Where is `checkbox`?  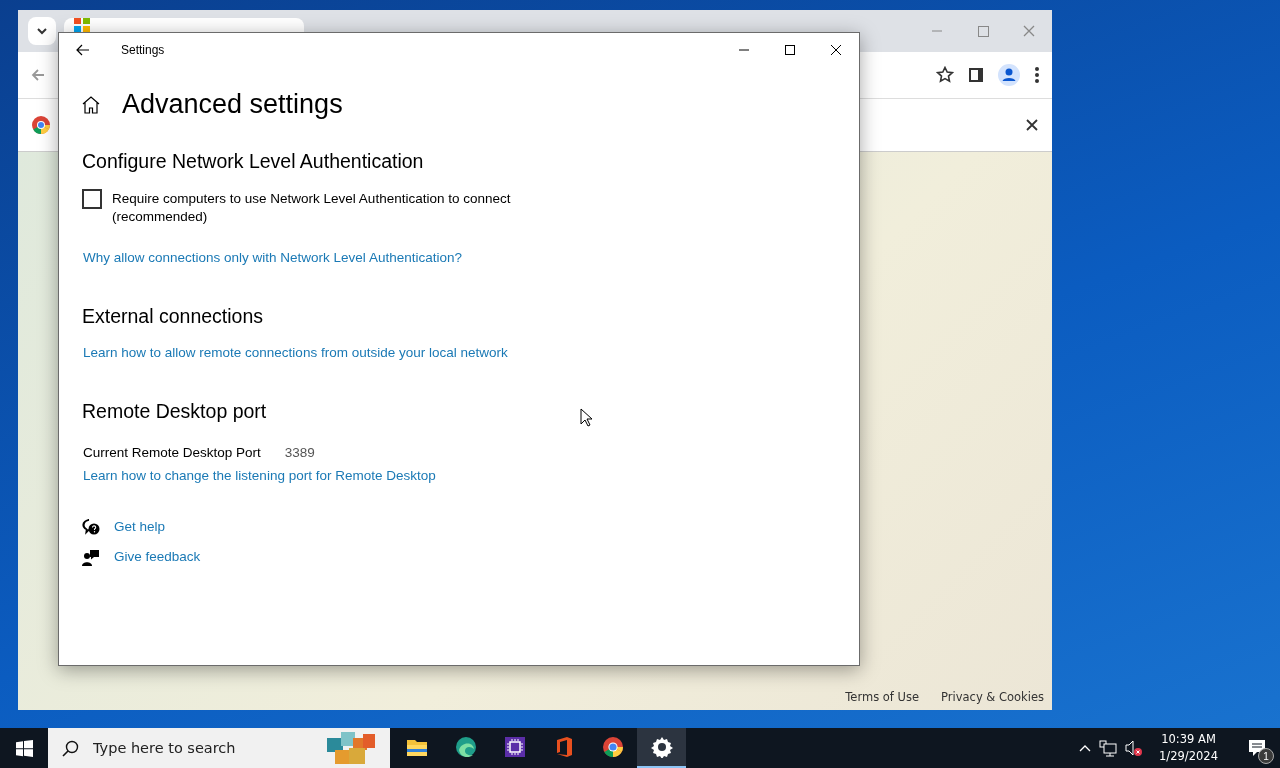 checkbox is located at coordinates (92, 199).